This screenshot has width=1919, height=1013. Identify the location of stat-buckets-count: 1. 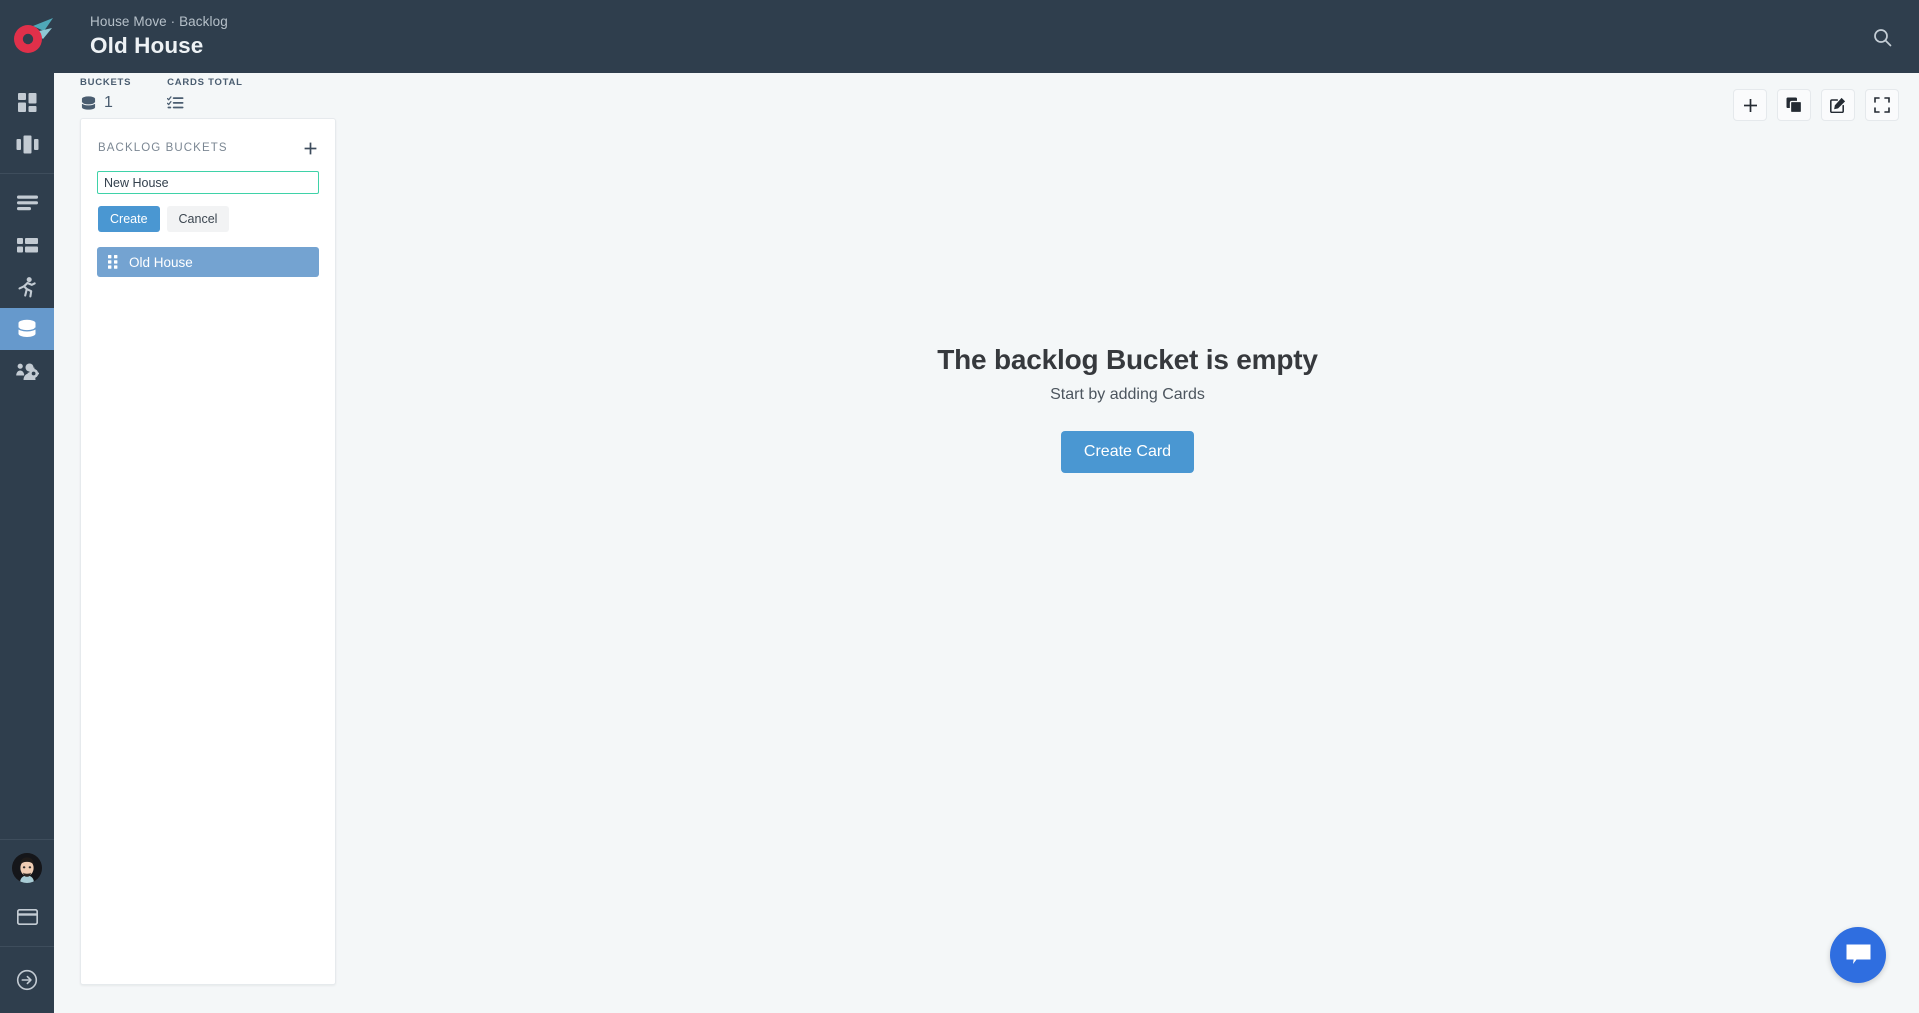
(108, 102).